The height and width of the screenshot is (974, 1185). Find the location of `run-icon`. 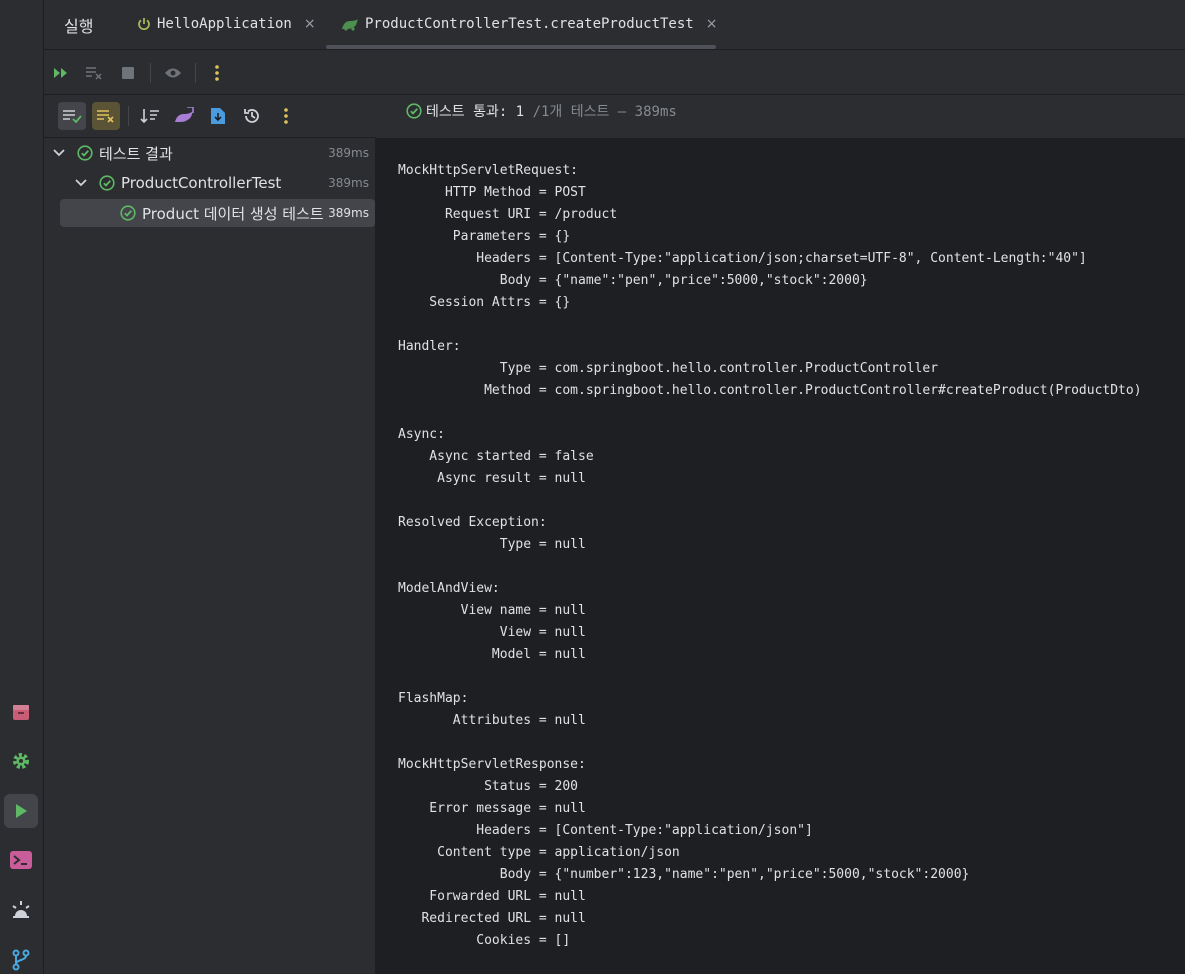

run-icon is located at coordinates (21, 811).